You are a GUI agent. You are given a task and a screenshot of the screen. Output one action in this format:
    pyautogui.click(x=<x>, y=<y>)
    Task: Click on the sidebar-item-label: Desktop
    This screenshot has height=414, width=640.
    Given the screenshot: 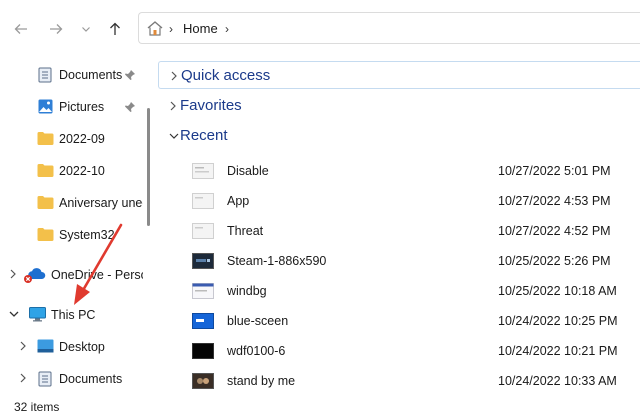 What is the action you would take?
    pyautogui.click(x=82, y=347)
    